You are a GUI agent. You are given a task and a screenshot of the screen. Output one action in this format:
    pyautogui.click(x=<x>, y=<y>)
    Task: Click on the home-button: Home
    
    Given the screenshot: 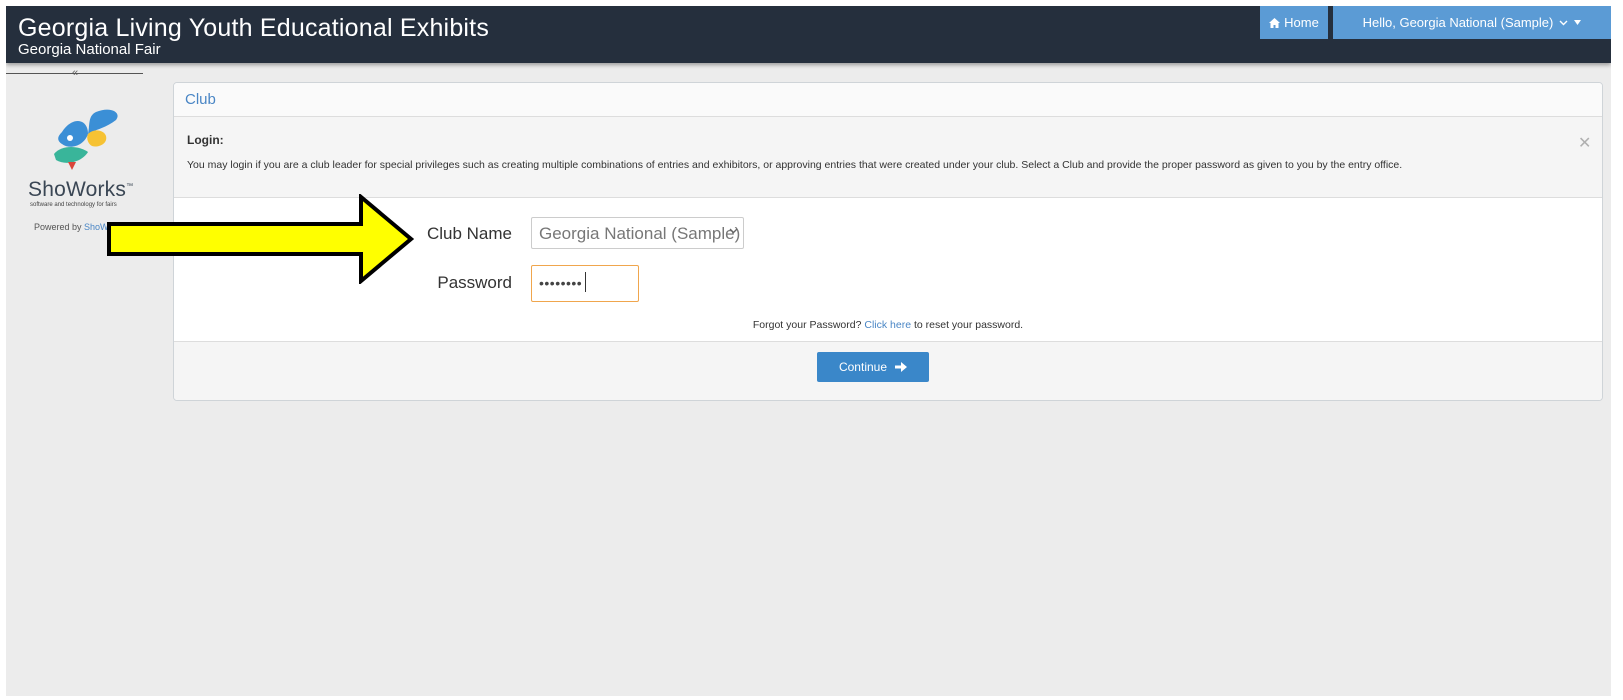 What is the action you would take?
    pyautogui.click(x=1294, y=22)
    